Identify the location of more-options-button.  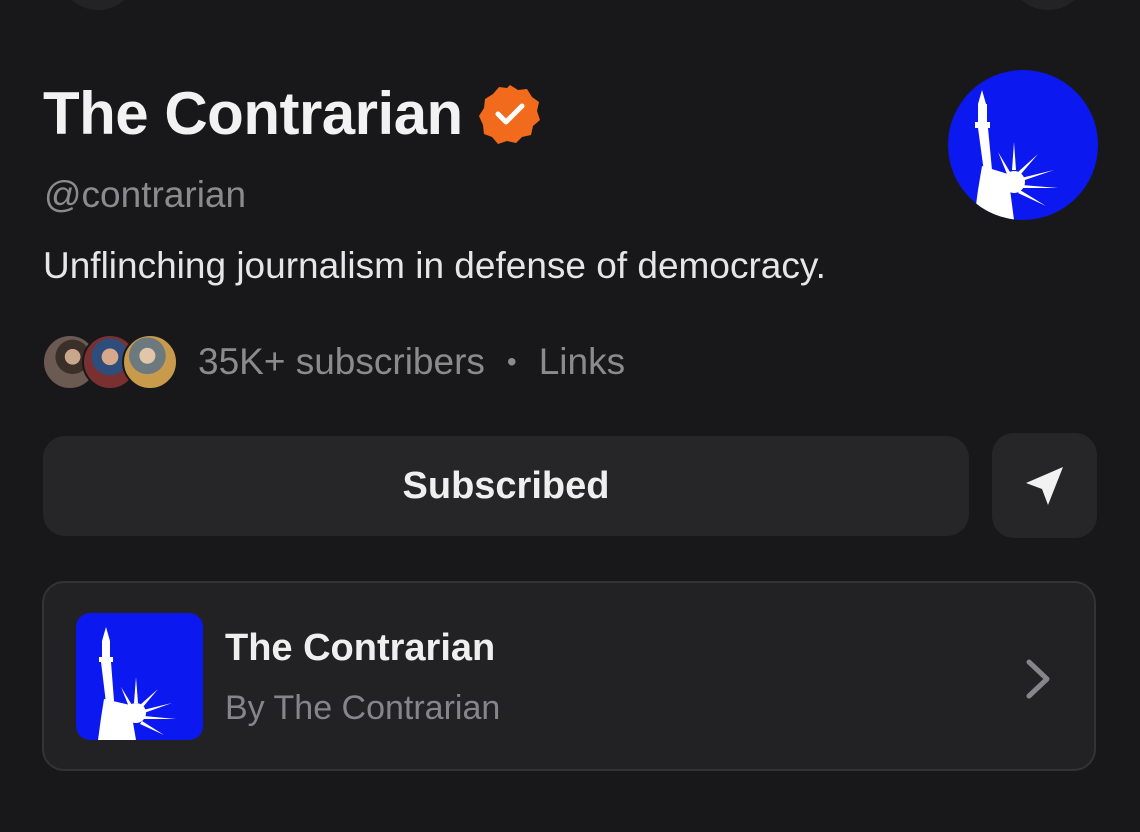
(1048, 5).